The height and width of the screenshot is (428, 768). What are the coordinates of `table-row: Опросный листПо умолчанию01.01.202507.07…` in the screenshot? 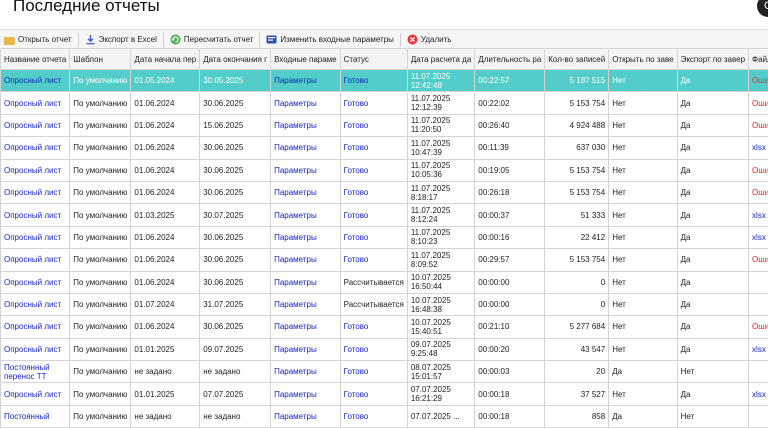 It's located at (384, 394).